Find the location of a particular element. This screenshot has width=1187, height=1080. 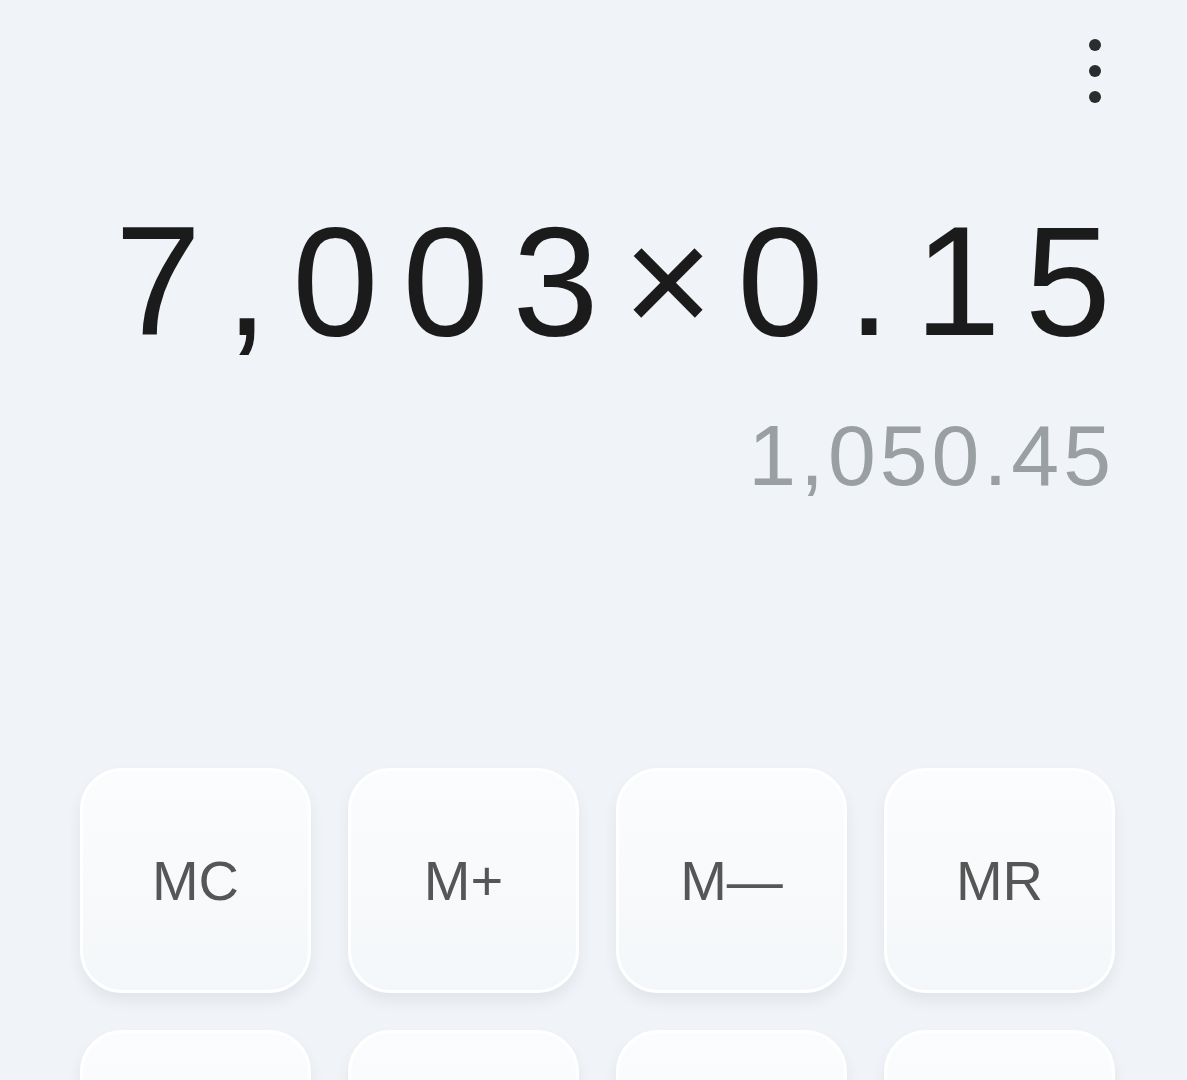

memory-key: M+ is located at coordinates (463, 880).